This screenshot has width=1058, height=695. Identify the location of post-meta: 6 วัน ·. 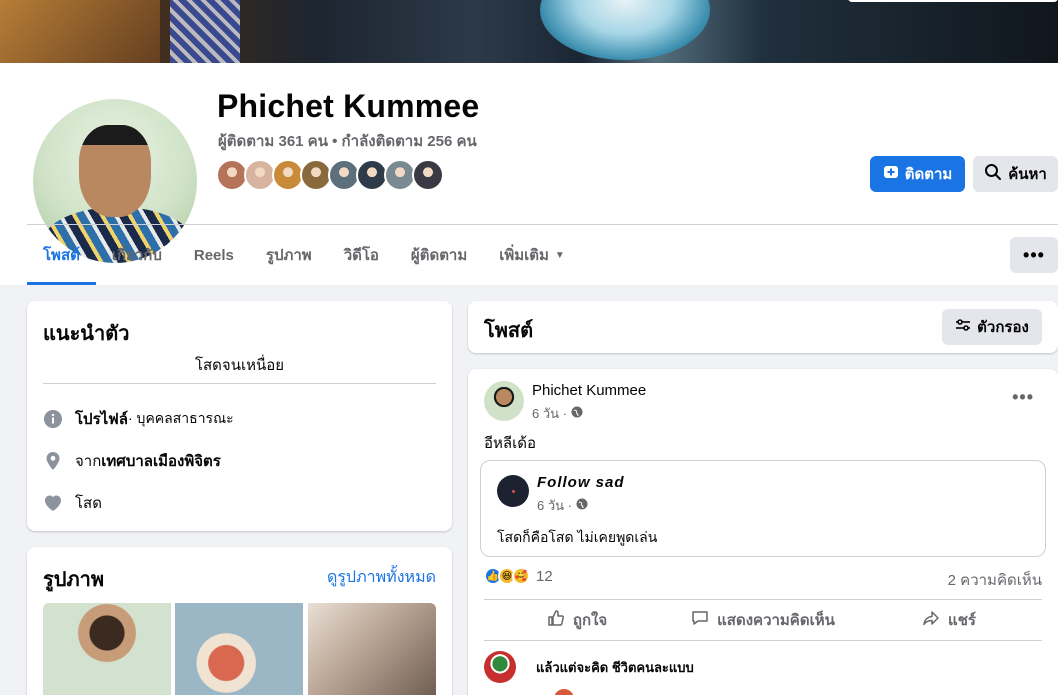
(557, 413).